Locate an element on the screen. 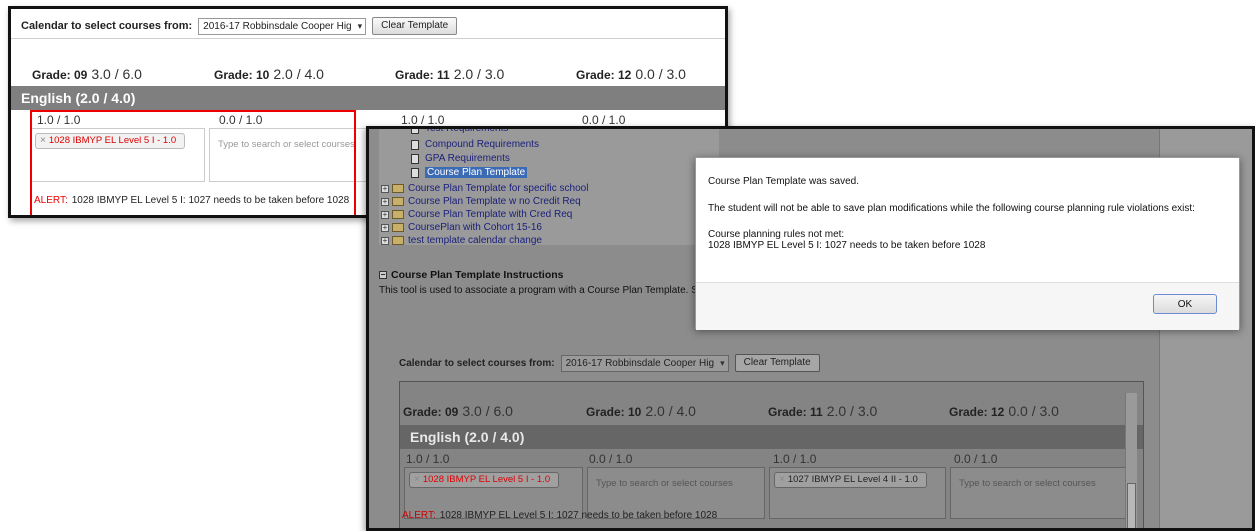  course-cell-grade-09: × 1028 IBMYP EL Level 5 I - 1.0 is located at coordinates (117, 155).